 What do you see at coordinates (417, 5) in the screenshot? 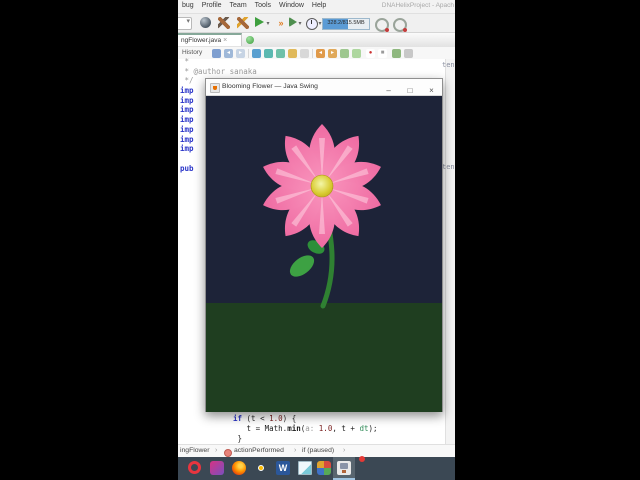
I see `ide-window-title: DNAHelixProject - Apach` at bounding box center [417, 5].